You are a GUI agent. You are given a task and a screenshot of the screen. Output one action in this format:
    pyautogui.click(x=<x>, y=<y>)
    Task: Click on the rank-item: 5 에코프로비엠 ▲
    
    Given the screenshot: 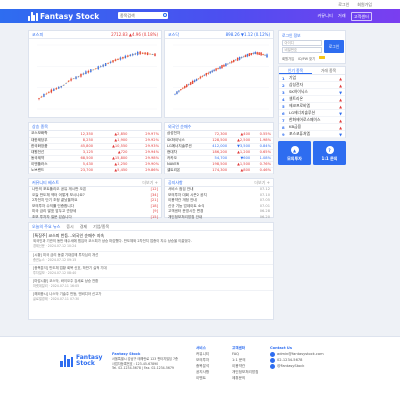 What is the action you would take?
    pyautogui.click(x=312, y=106)
    